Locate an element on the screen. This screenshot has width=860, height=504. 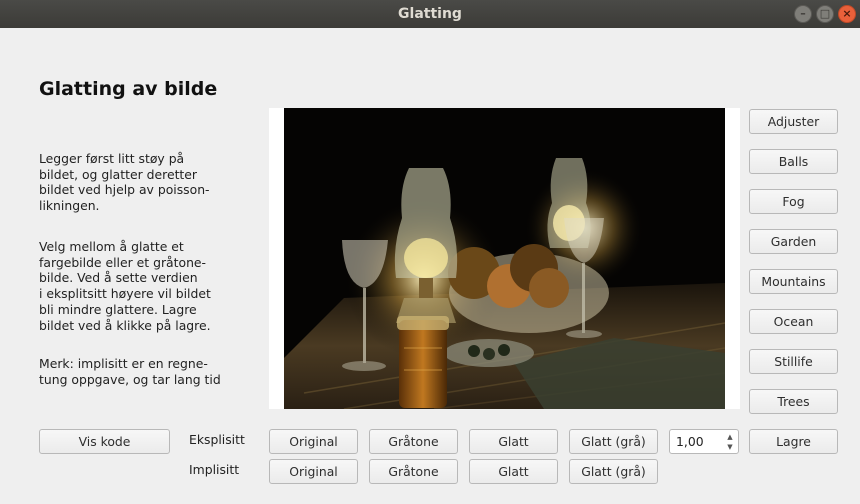
implisitt-original-button: Original is located at coordinates (313, 471).